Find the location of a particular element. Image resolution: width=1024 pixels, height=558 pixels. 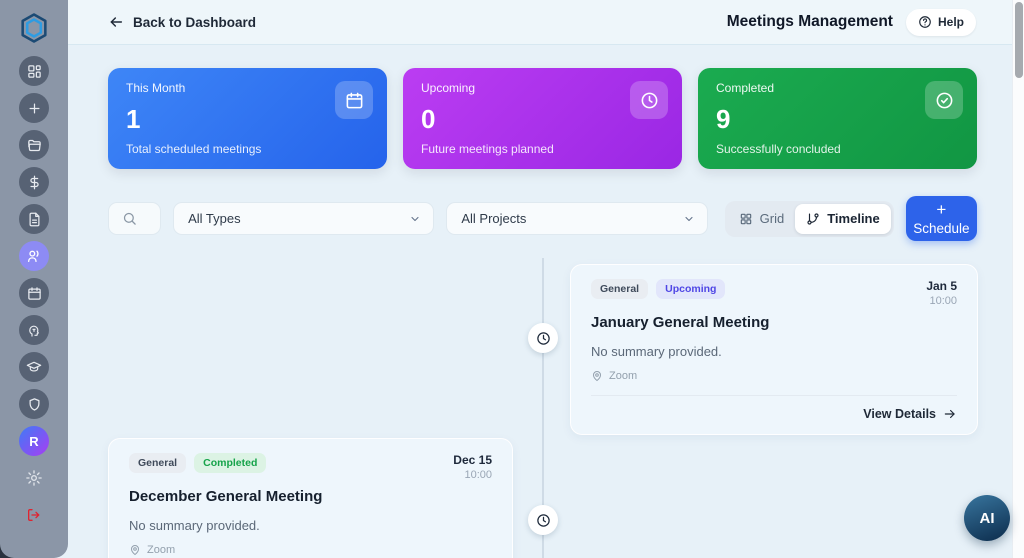

type-filter-select: All Types is located at coordinates (304, 218).